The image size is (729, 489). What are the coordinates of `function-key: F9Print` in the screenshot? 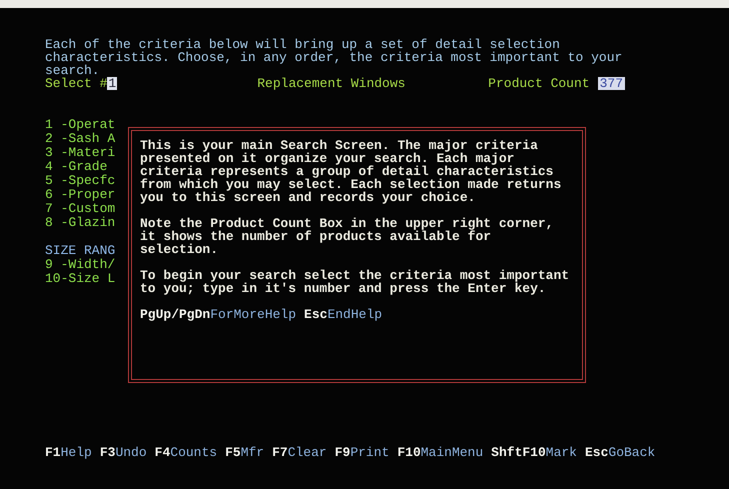 It's located at (362, 452).